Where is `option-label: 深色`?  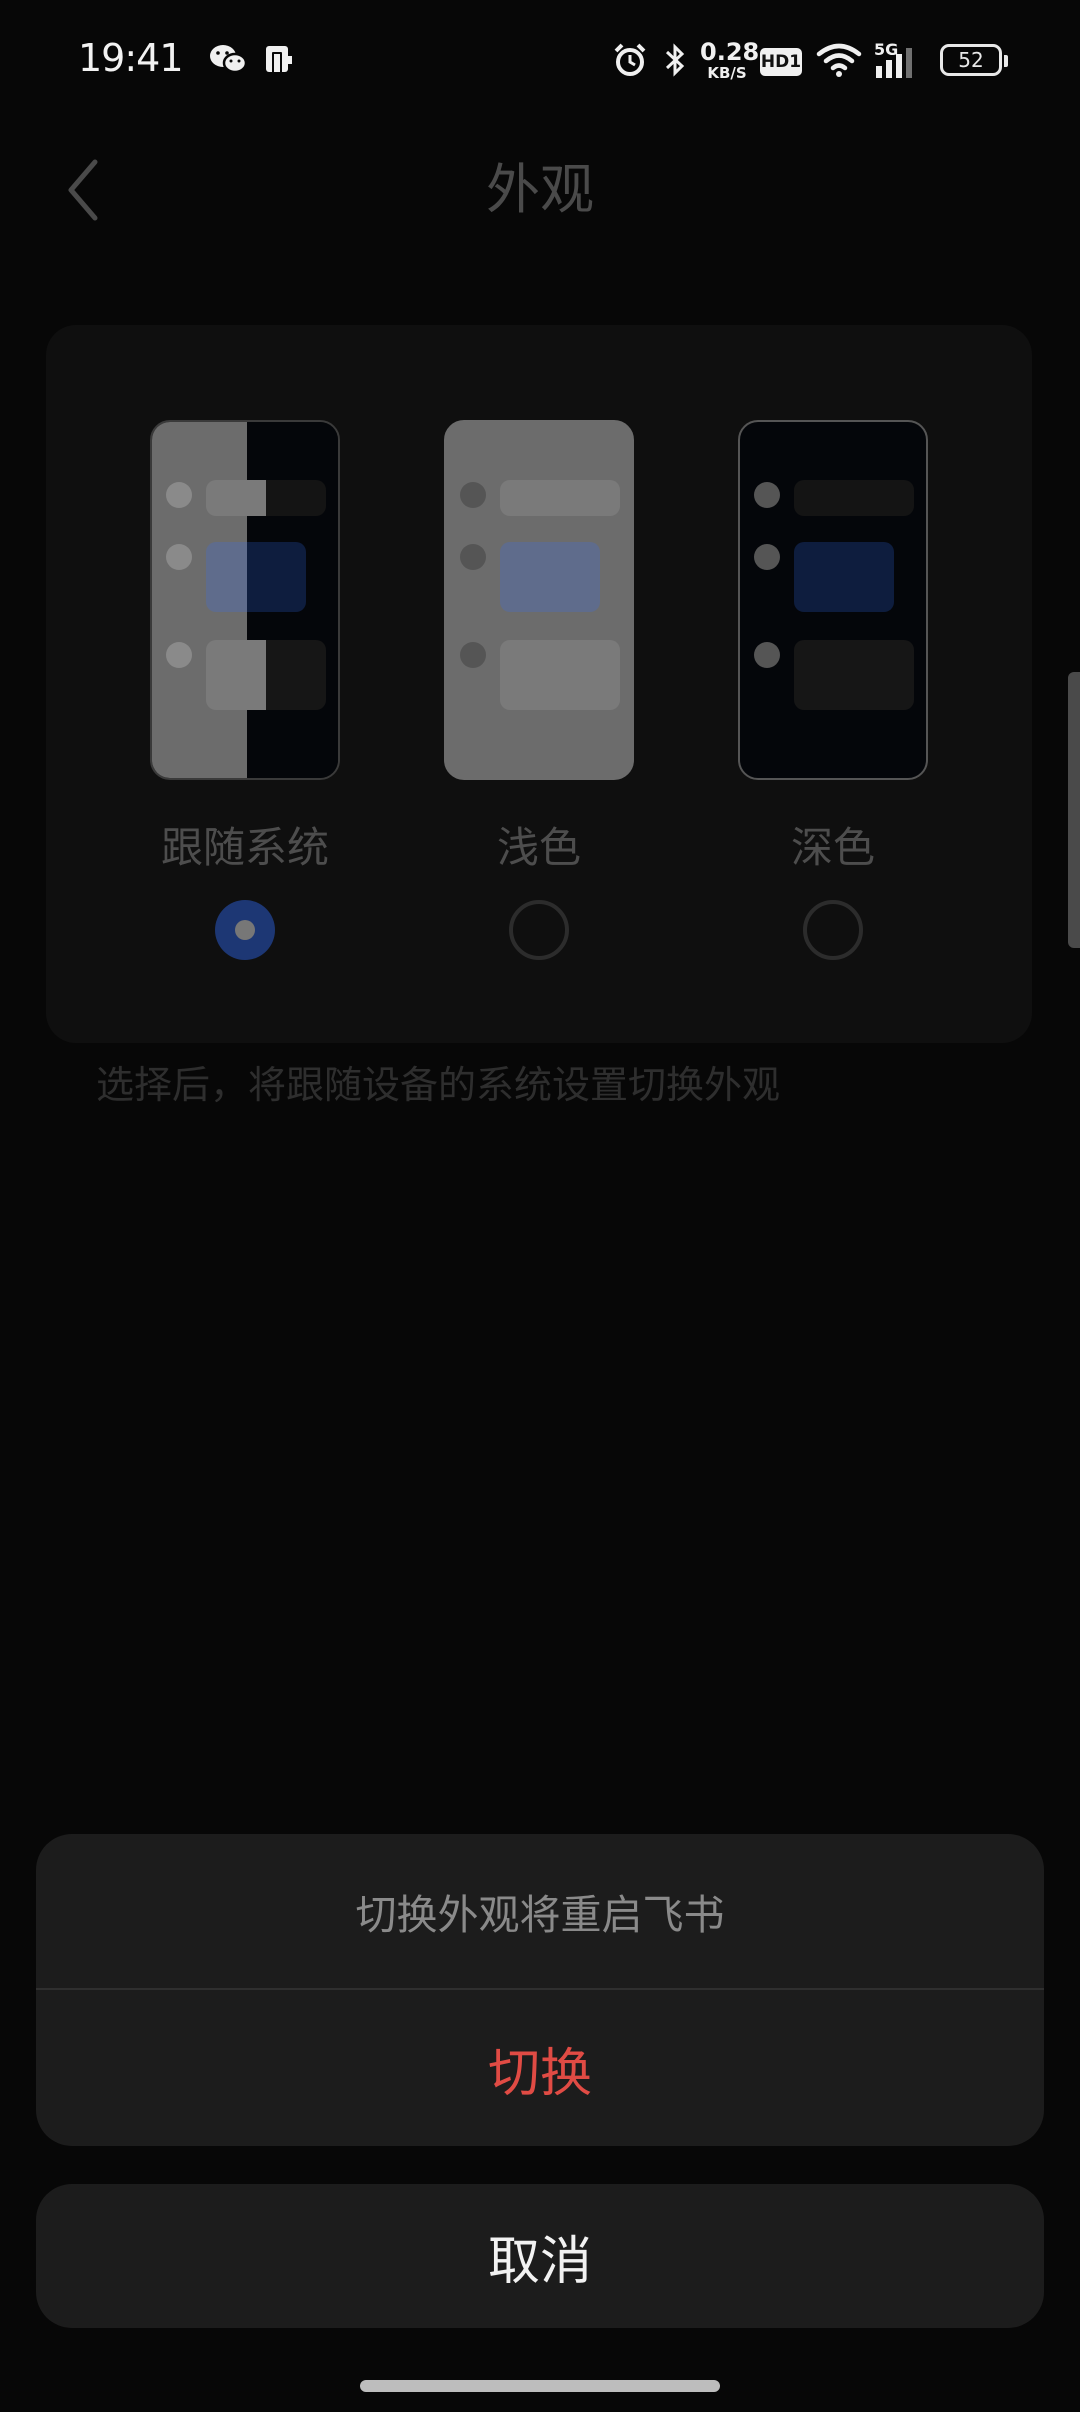 option-label: 深色 is located at coordinates (832, 847).